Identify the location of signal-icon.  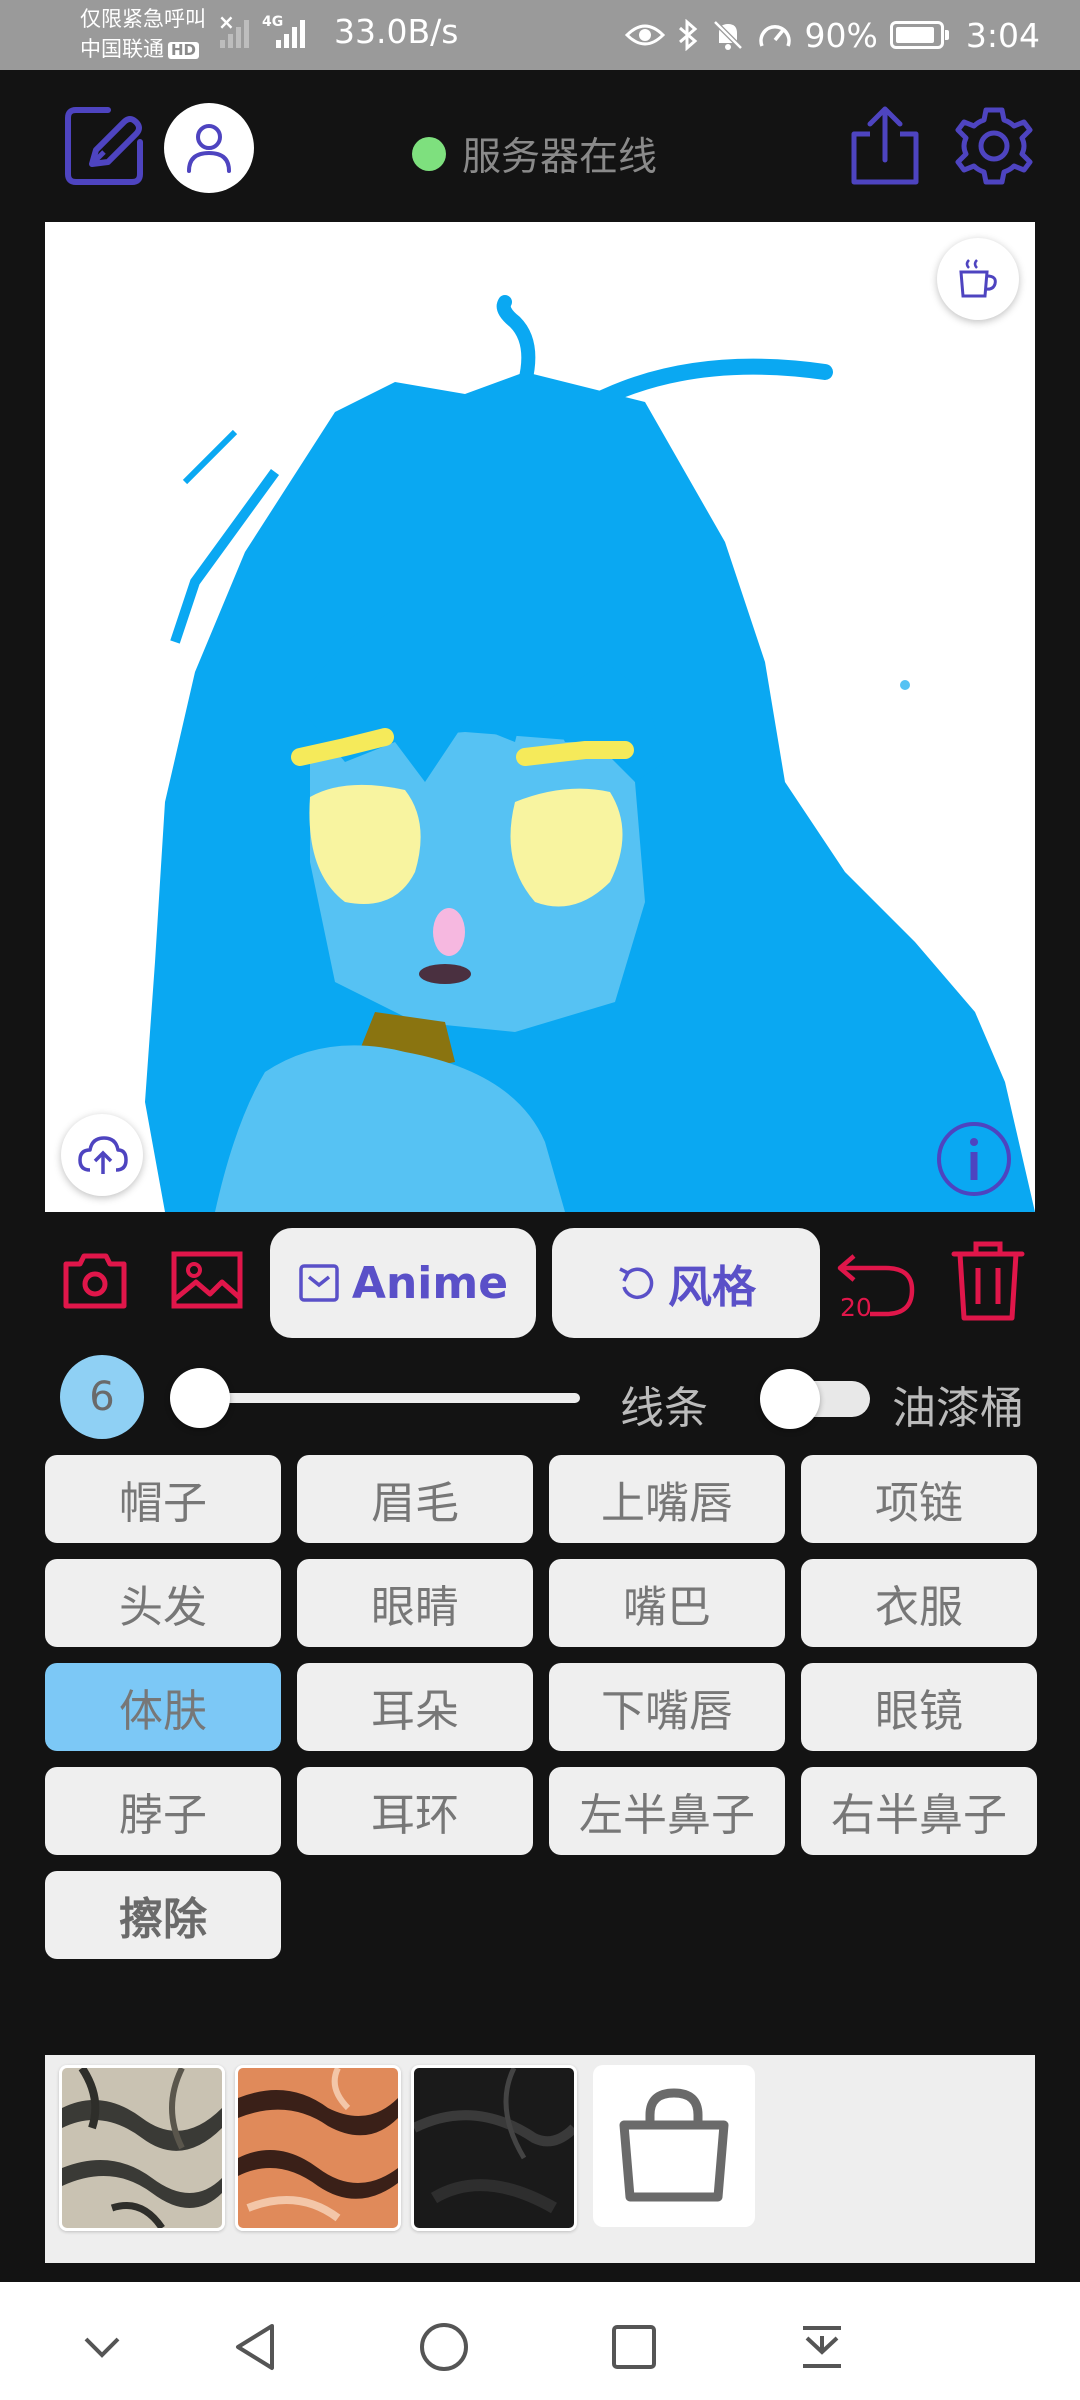
(234, 34).